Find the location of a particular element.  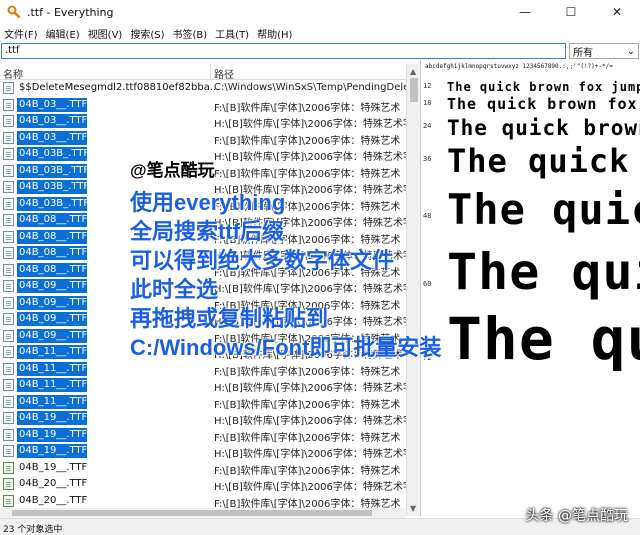

search-row: .ttf 所有 ⌄ is located at coordinates (320, 51).